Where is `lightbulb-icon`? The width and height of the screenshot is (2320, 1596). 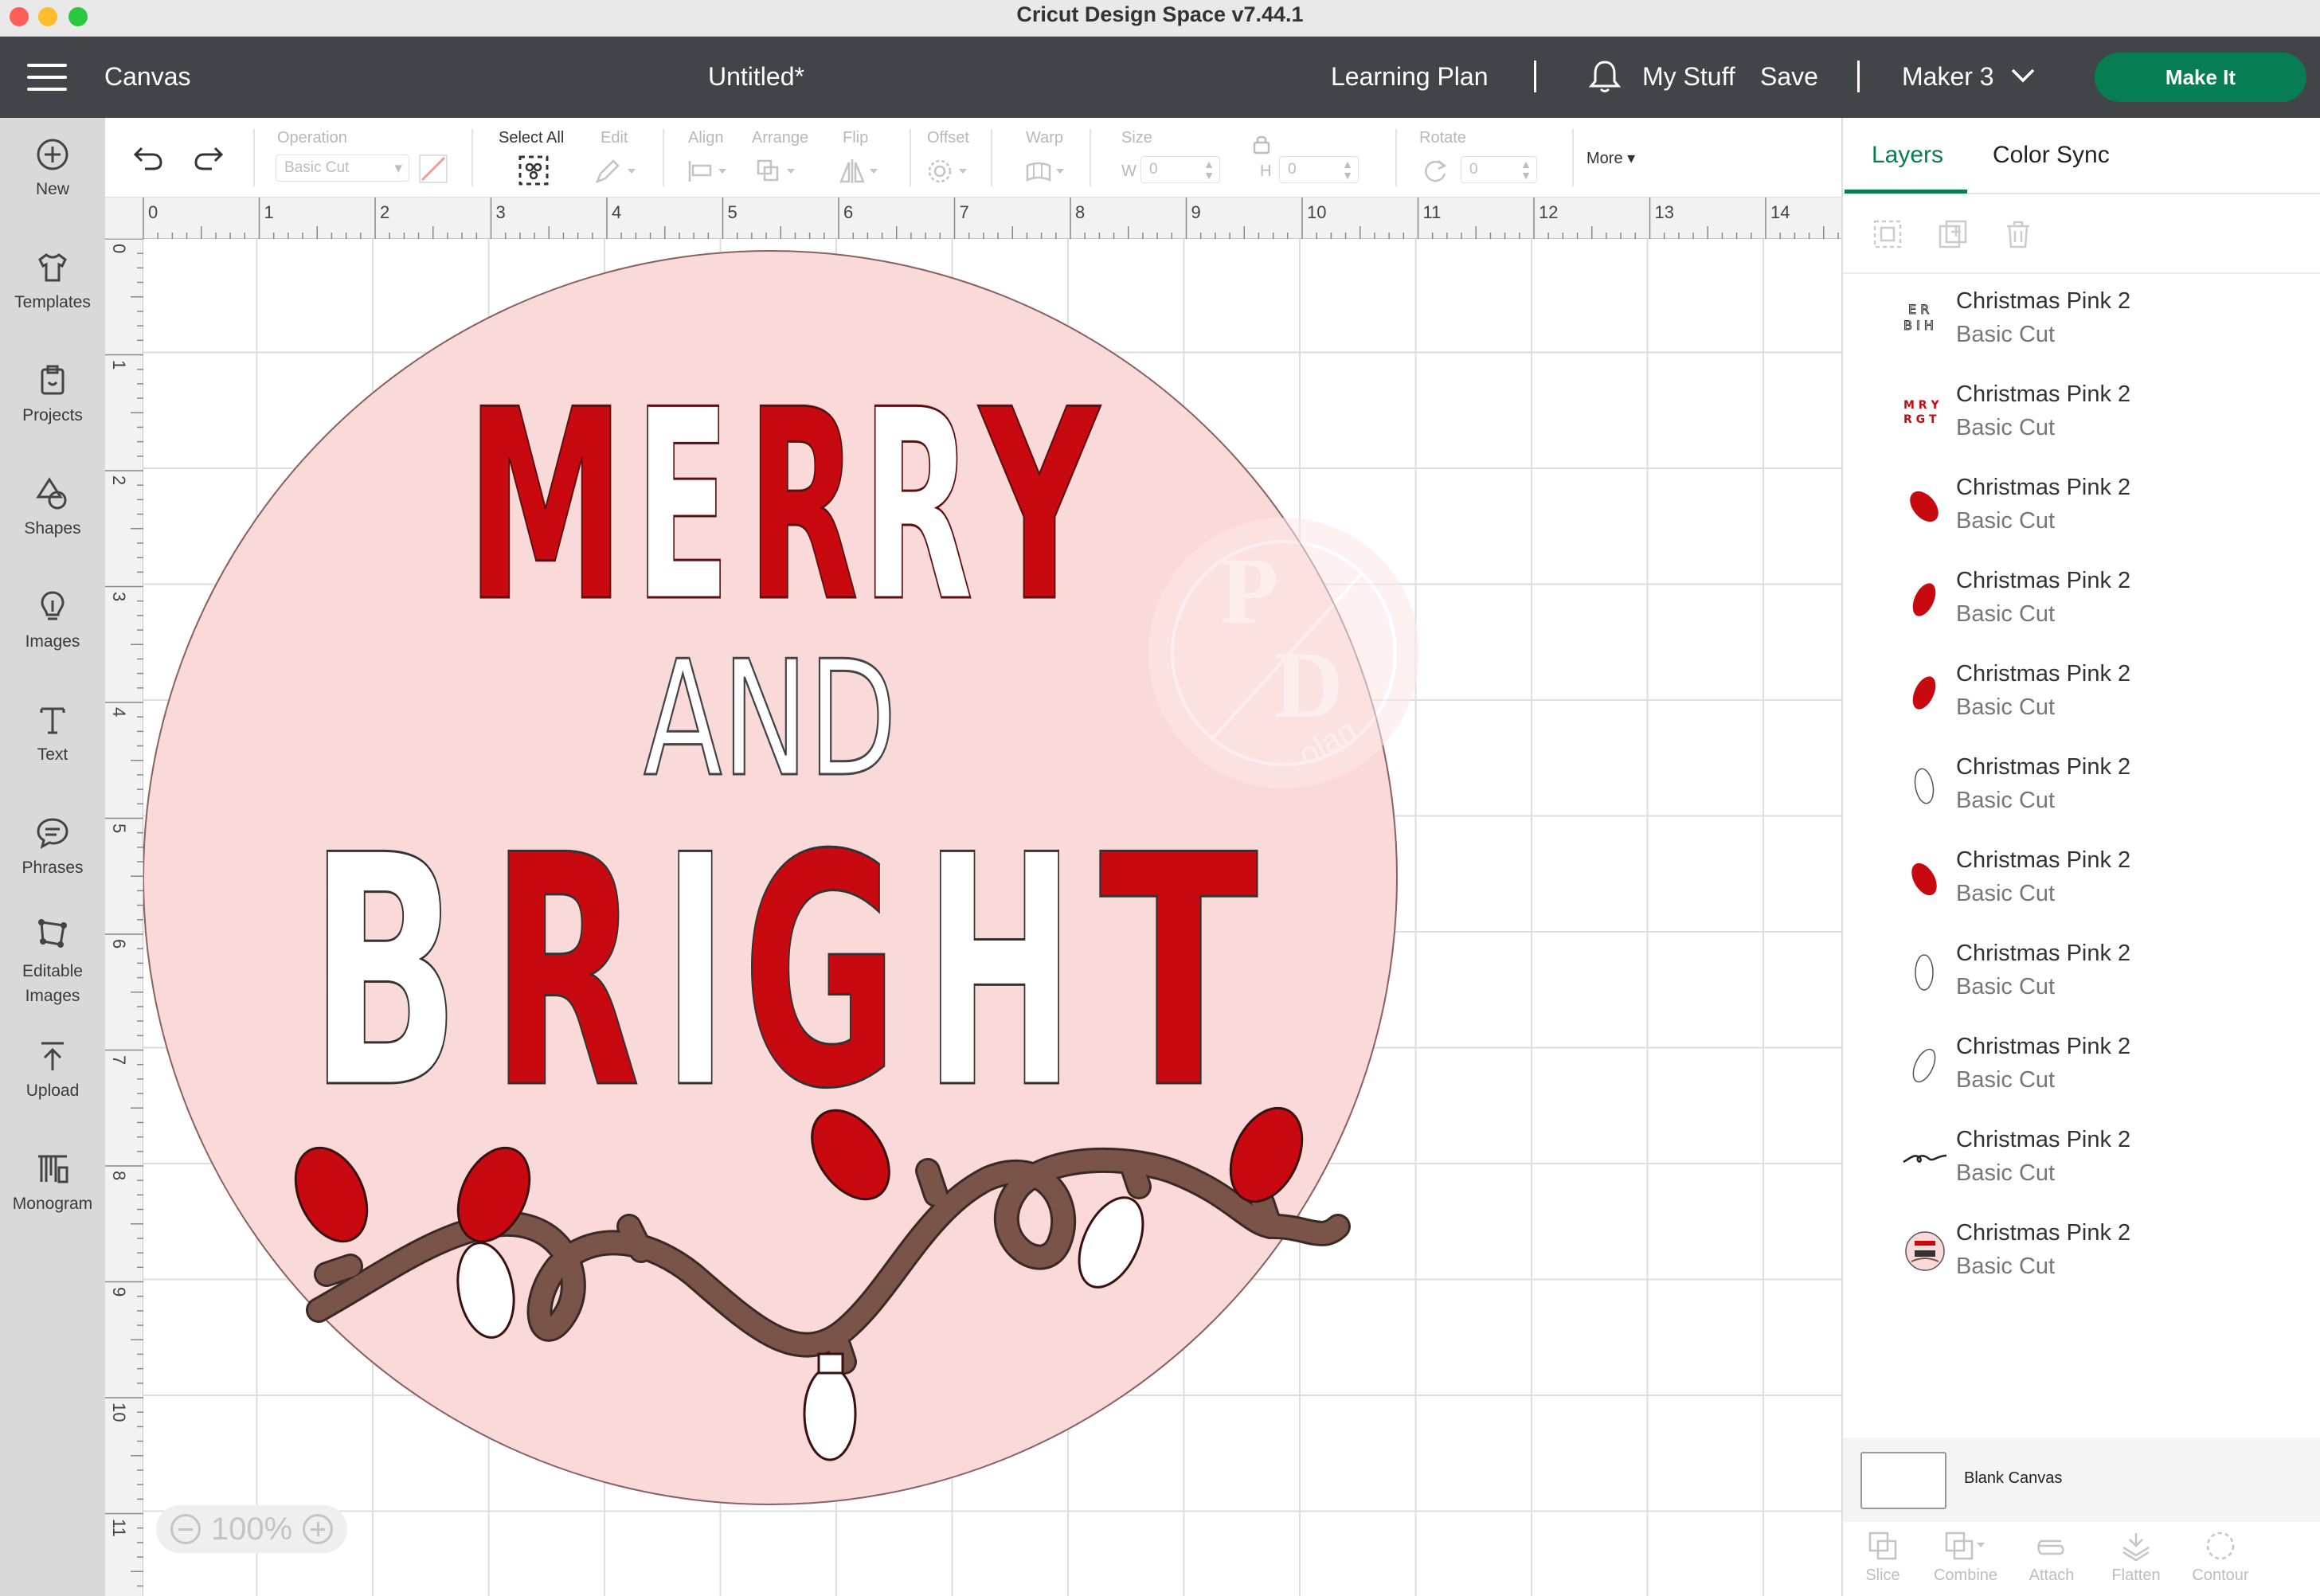 lightbulb-icon is located at coordinates (53, 605).